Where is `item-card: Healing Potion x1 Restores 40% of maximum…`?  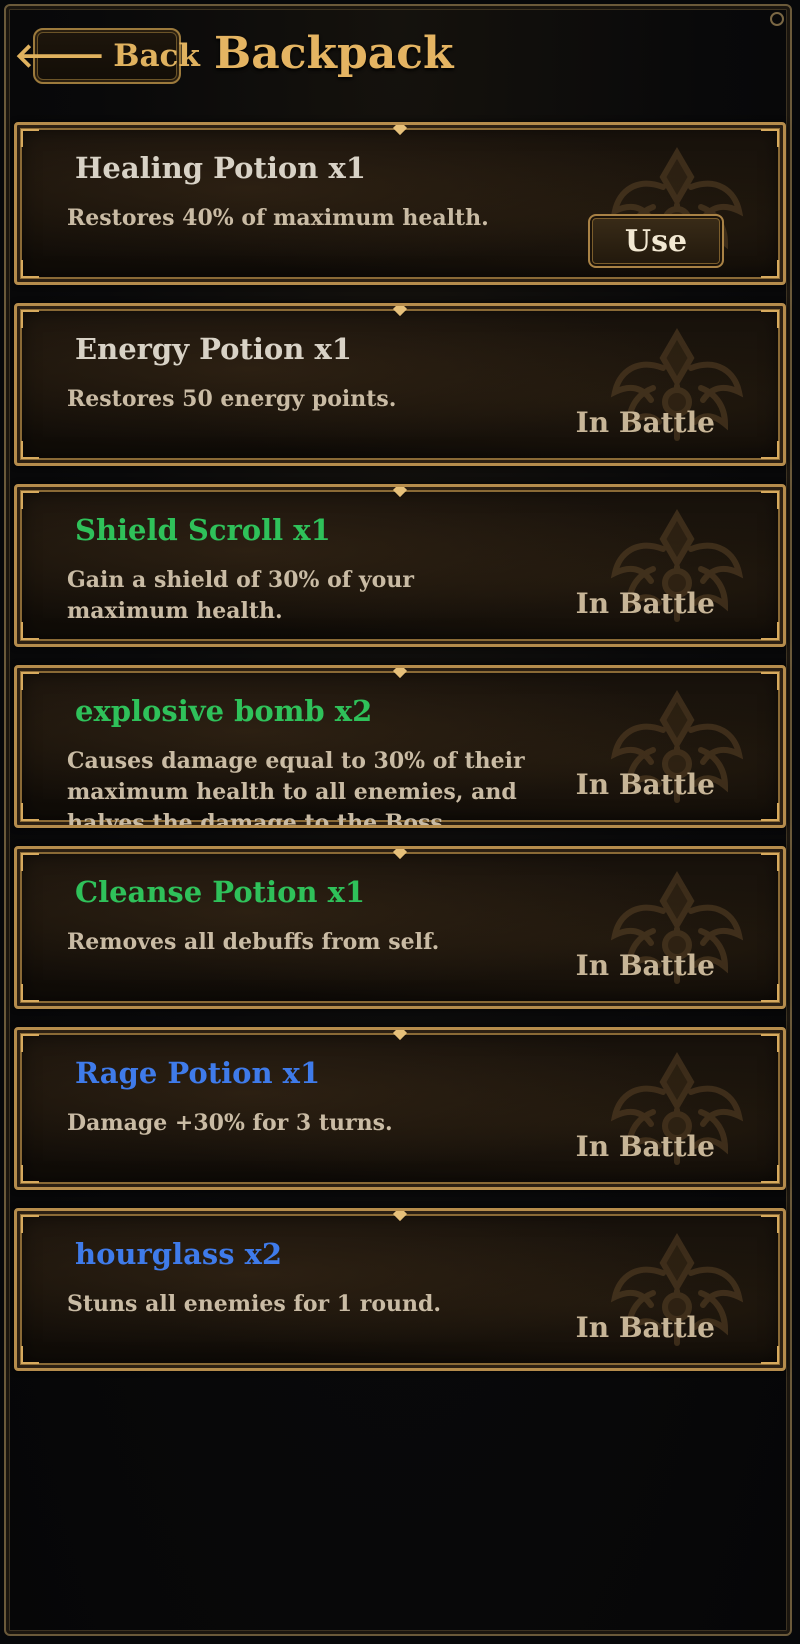
item-card: Healing Potion x1 Restores 40% of maximum… is located at coordinates (400, 203).